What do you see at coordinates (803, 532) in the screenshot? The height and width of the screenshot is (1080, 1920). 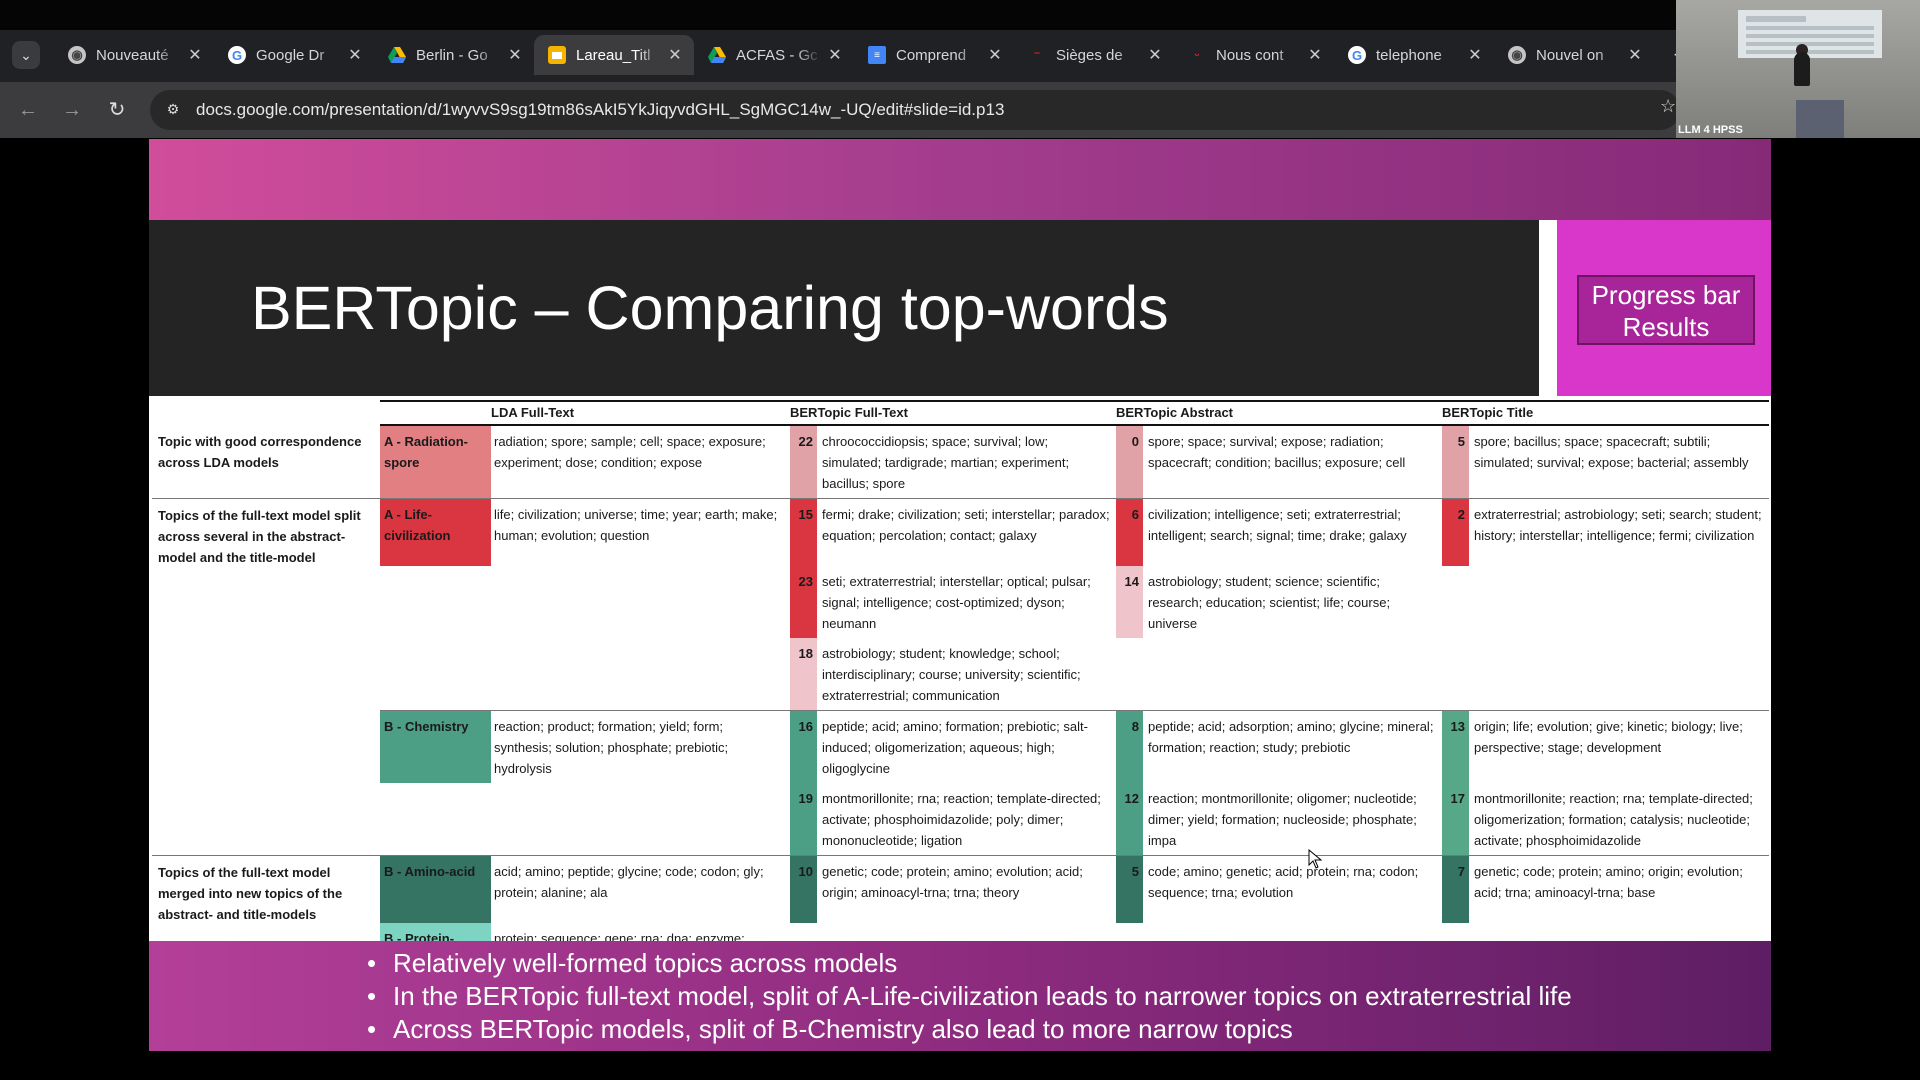 I see `topic-number: 15` at bounding box center [803, 532].